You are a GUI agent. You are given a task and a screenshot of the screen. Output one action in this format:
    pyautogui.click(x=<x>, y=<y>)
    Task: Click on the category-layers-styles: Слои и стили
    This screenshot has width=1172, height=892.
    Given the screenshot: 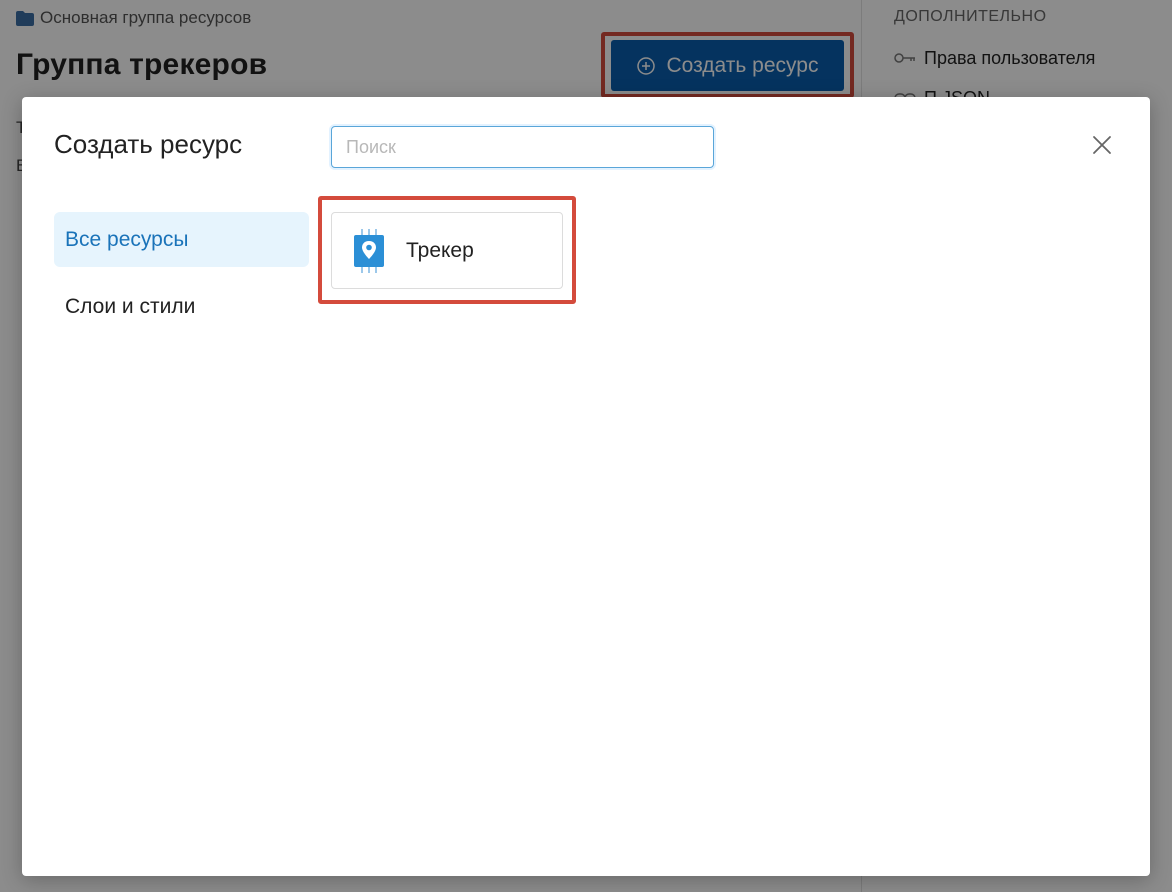 What is the action you would take?
    pyautogui.click(x=181, y=306)
    